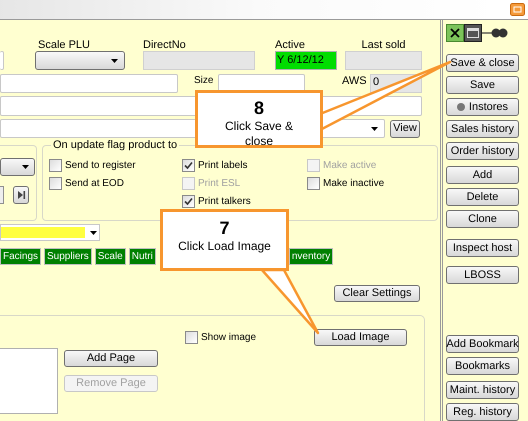 The height and width of the screenshot is (421, 528). Describe the element at coordinates (482, 63) in the screenshot. I see `side-button: Save & close` at that location.